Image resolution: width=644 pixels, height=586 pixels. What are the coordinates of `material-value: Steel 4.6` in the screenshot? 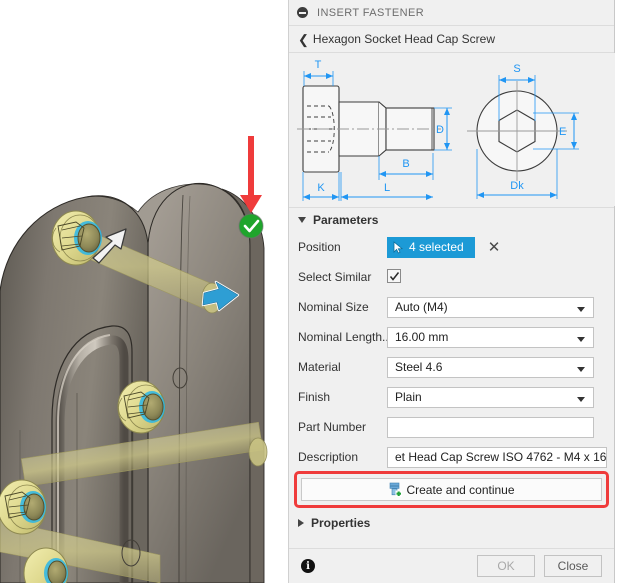 It's located at (419, 367).